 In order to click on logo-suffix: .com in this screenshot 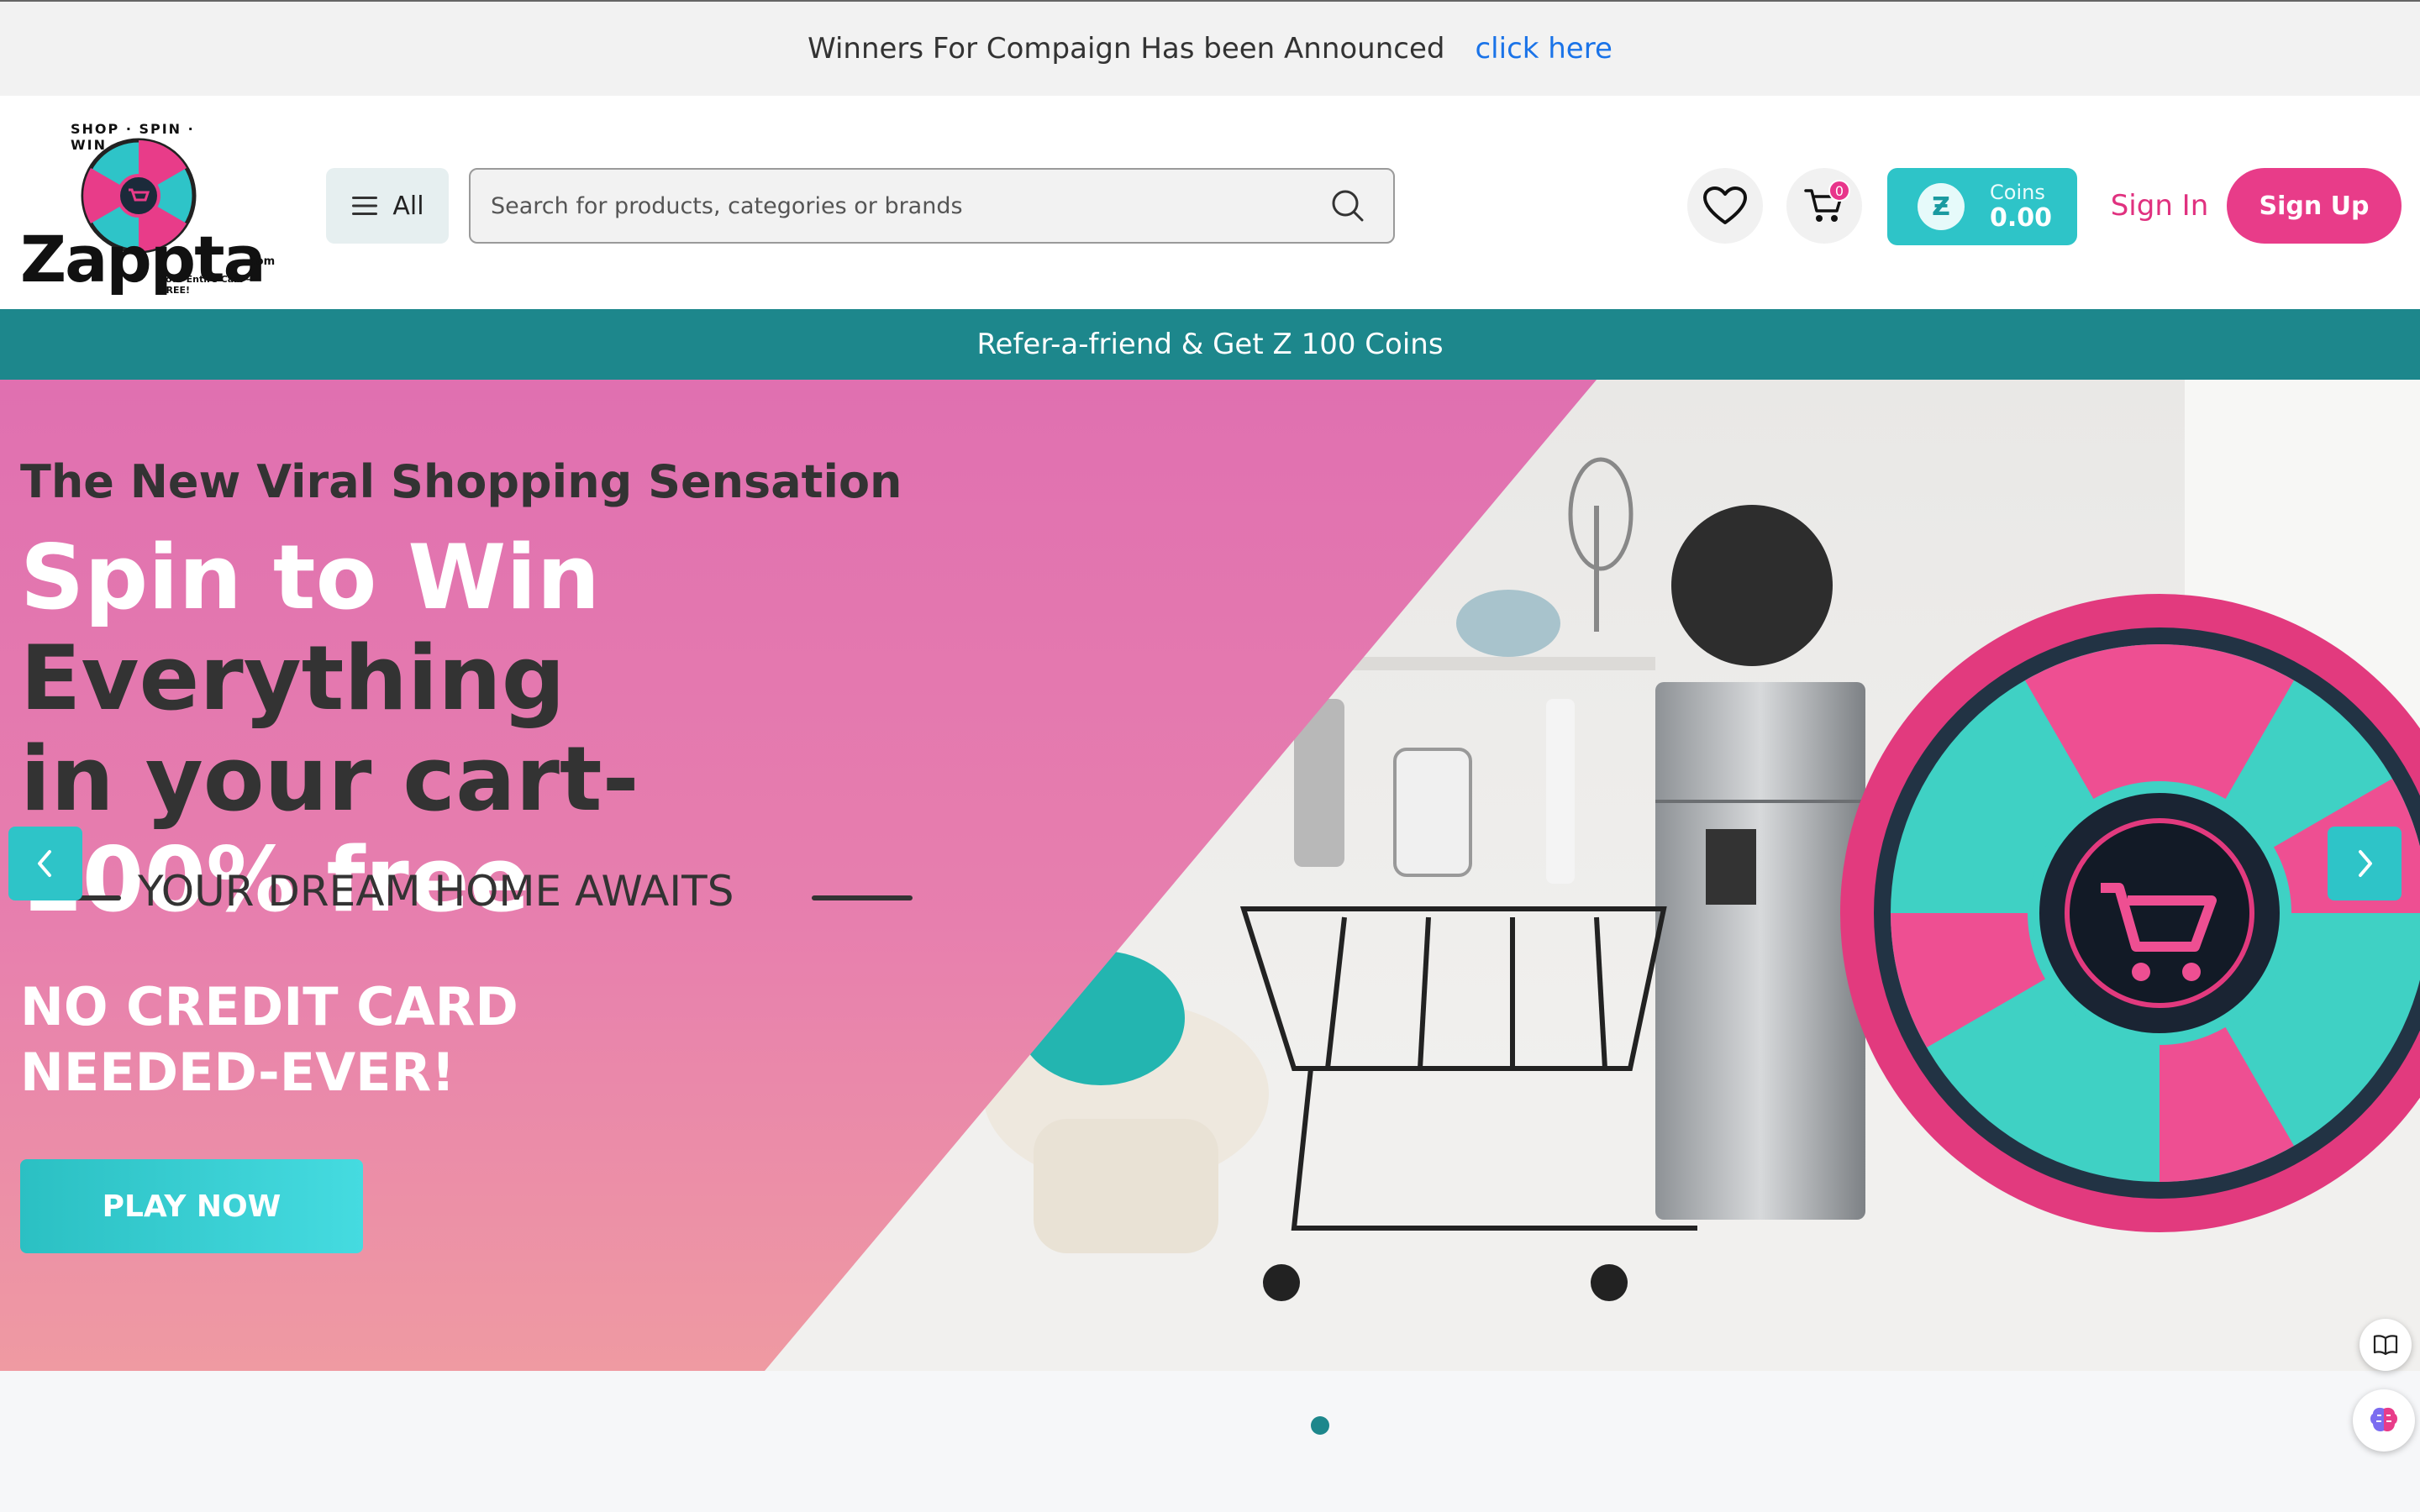, I will do `click(261, 261)`.